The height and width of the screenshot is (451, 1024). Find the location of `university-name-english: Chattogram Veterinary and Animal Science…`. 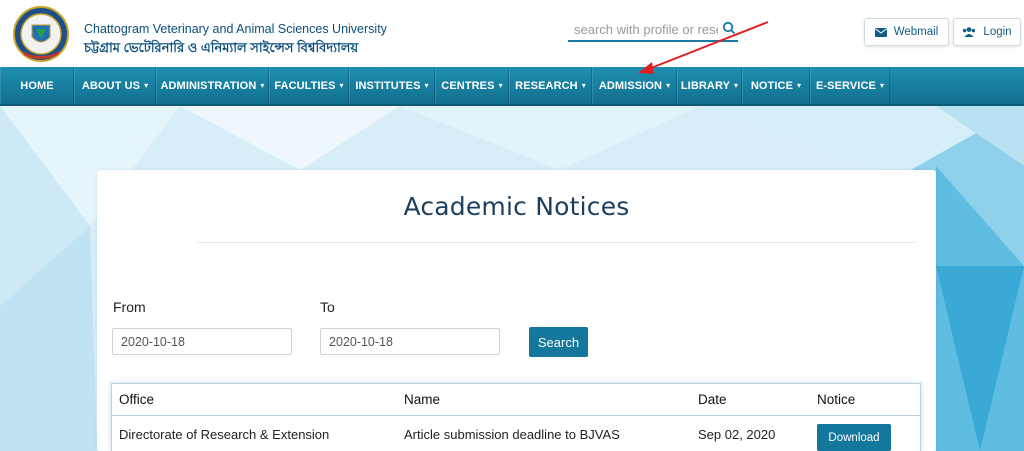

university-name-english: Chattogram Veterinary and Animal Science… is located at coordinates (235, 29).